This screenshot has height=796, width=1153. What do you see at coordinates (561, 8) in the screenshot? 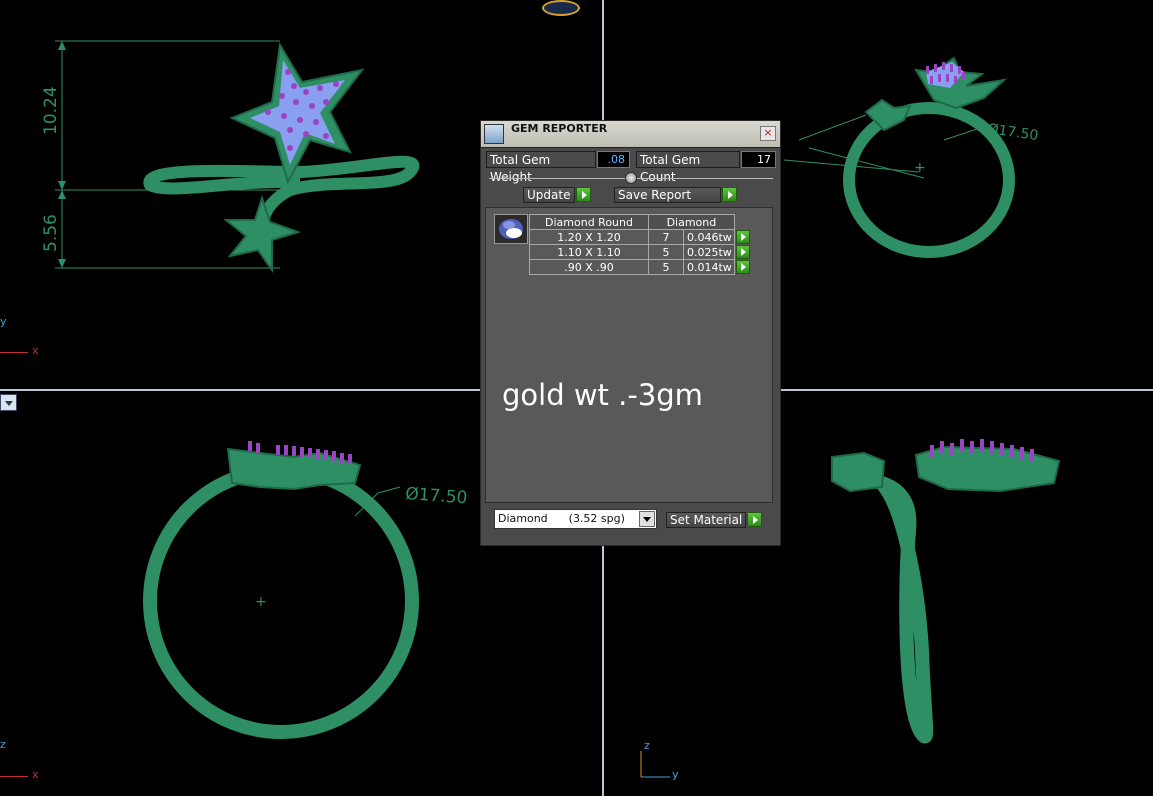
I see `app-logo-icon` at bounding box center [561, 8].